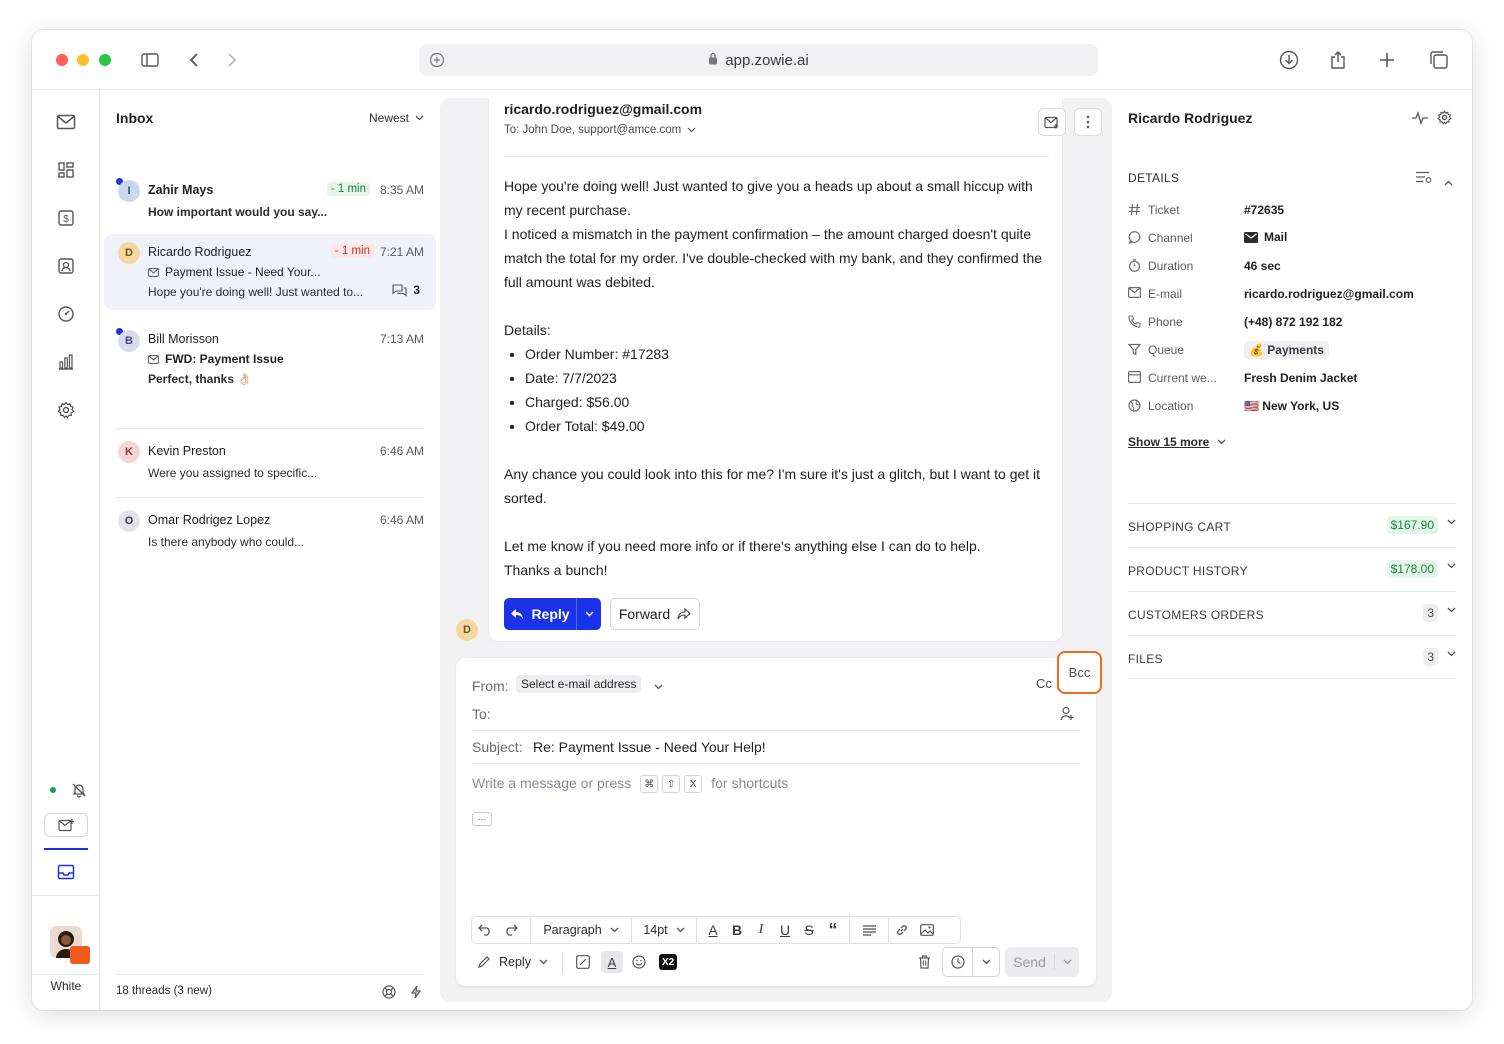 The image size is (1504, 1044). I want to click on schedule-send-button, so click(971, 962).